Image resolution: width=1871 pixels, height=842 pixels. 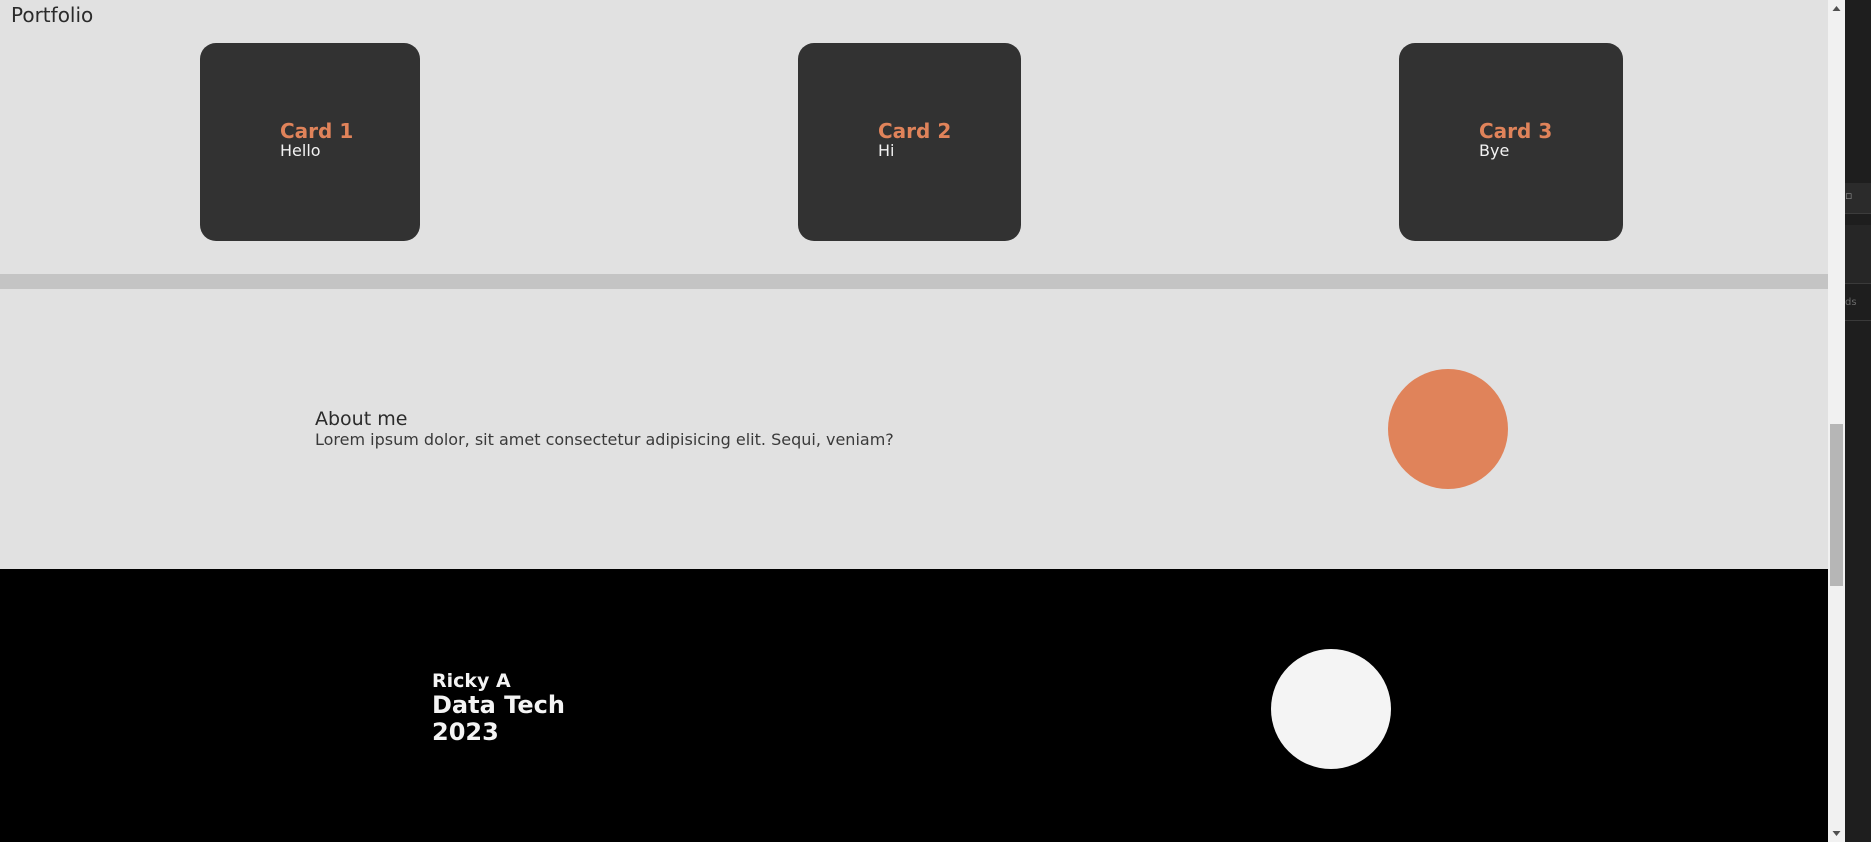 I want to click on panel-tab-icon: ▫, so click(x=1849, y=195).